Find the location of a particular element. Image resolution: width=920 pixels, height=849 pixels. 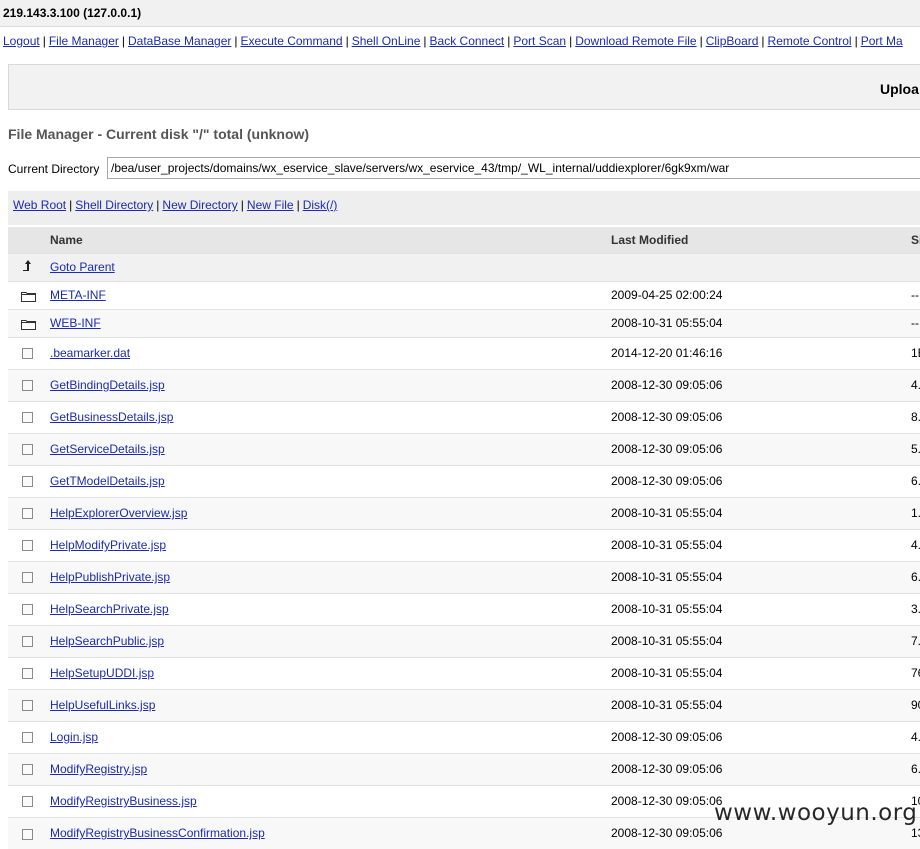

action-link-new-file: New File is located at coordinates (270, 205).